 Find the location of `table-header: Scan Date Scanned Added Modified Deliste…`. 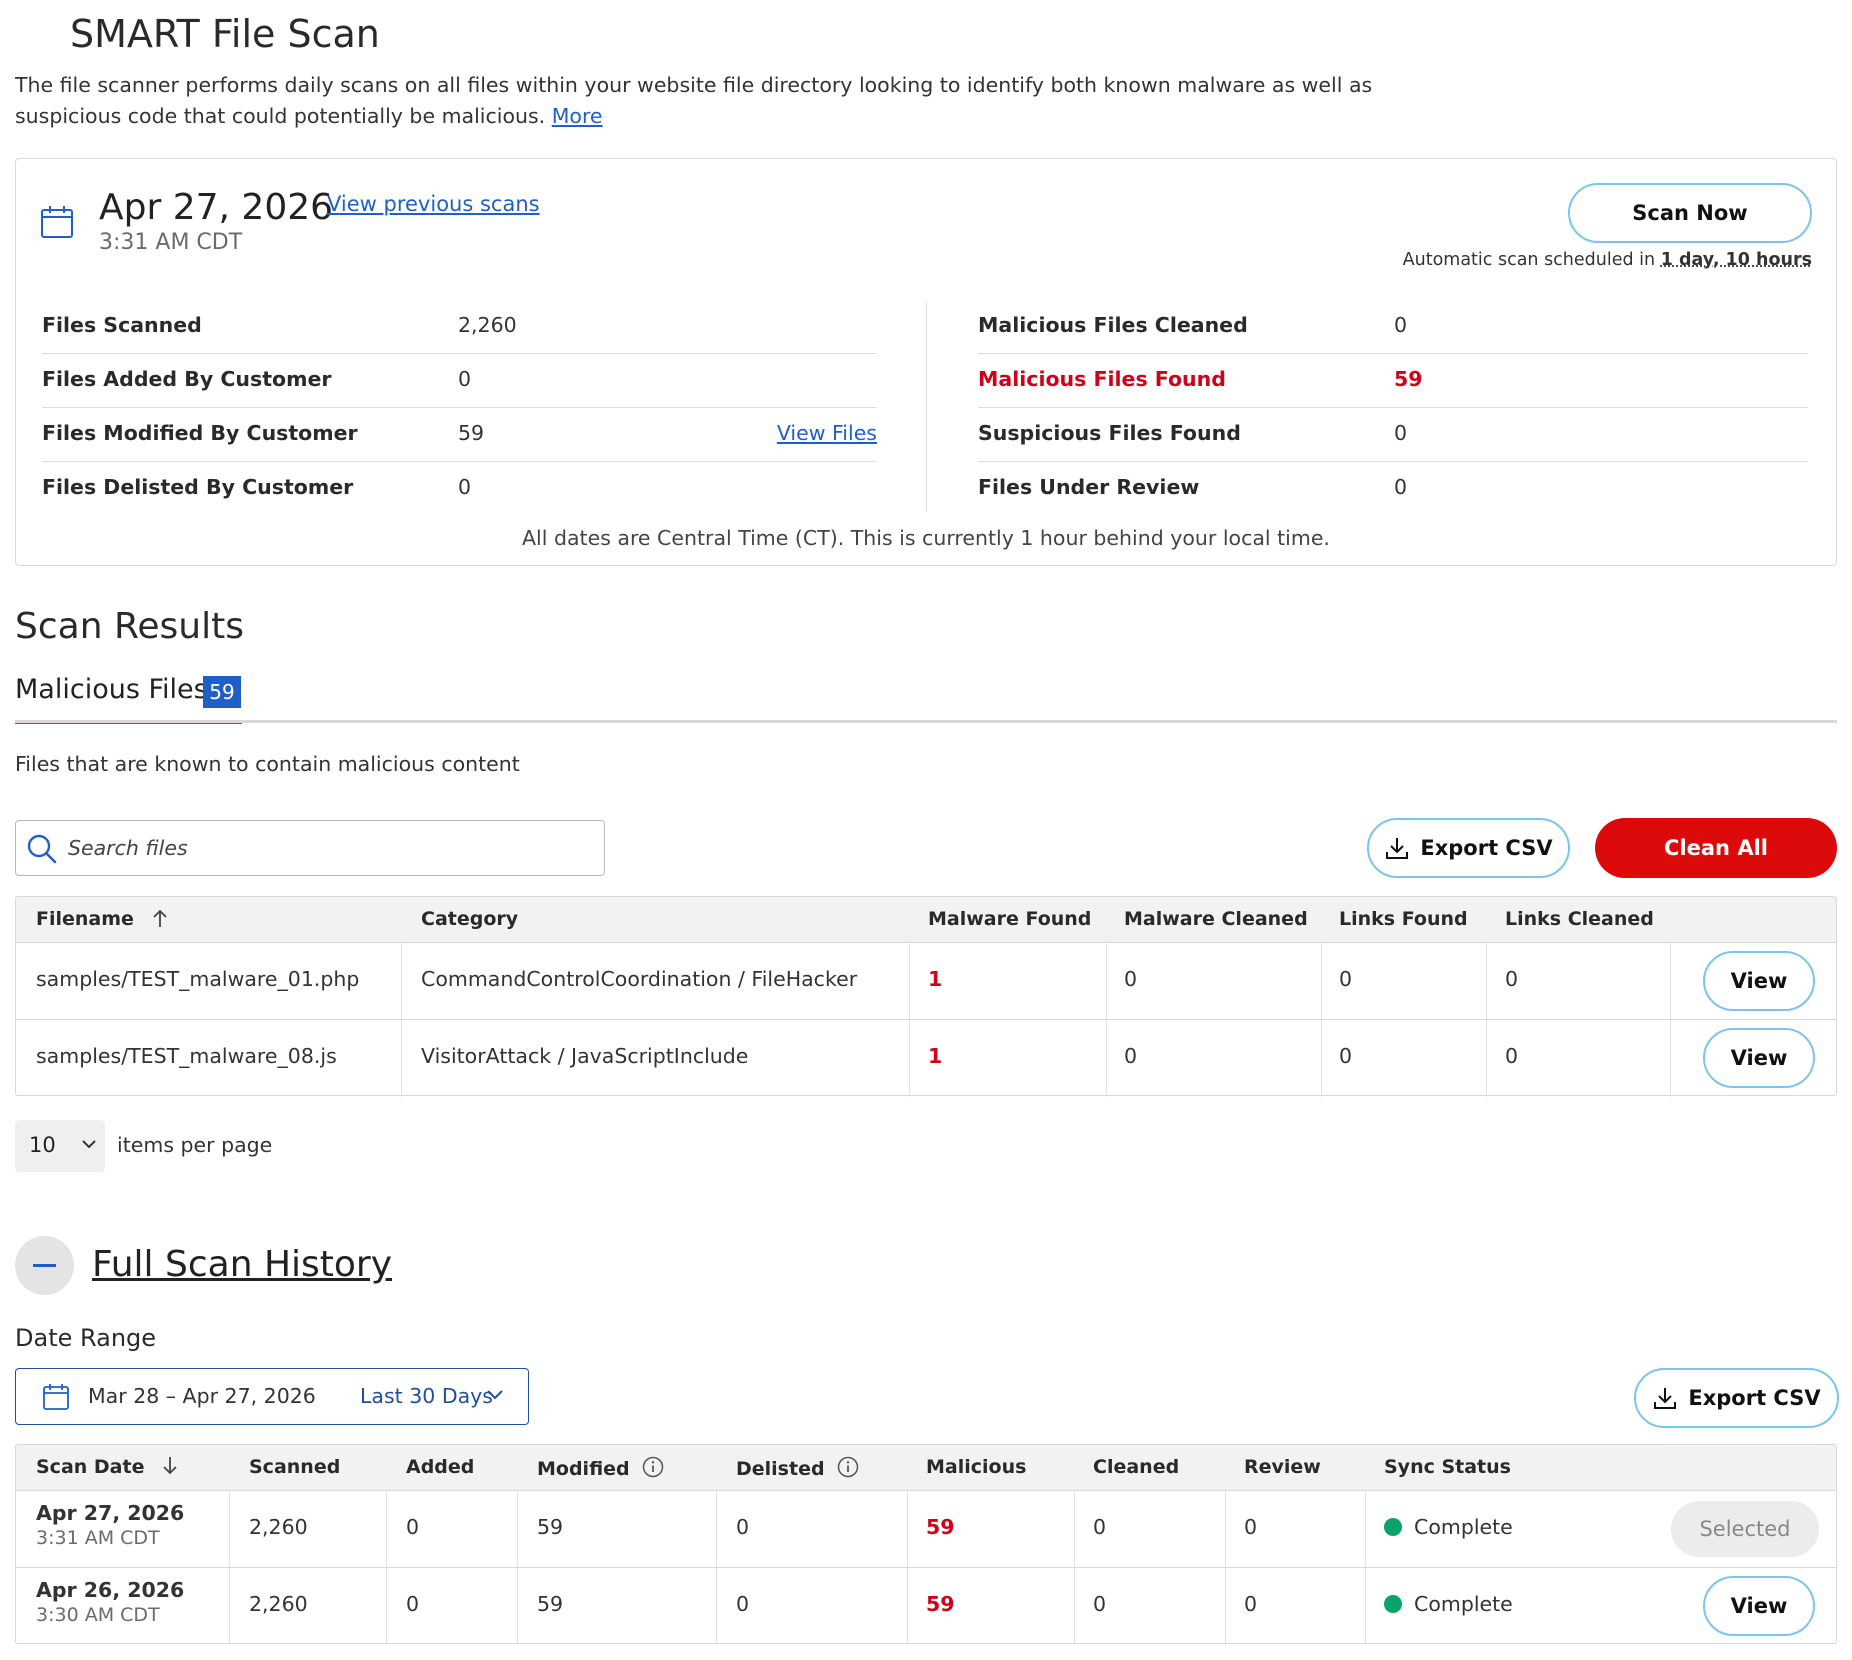

table-header: Scan Date Scanned Added Modified Deliste… is located at coordinates (926, 1468).